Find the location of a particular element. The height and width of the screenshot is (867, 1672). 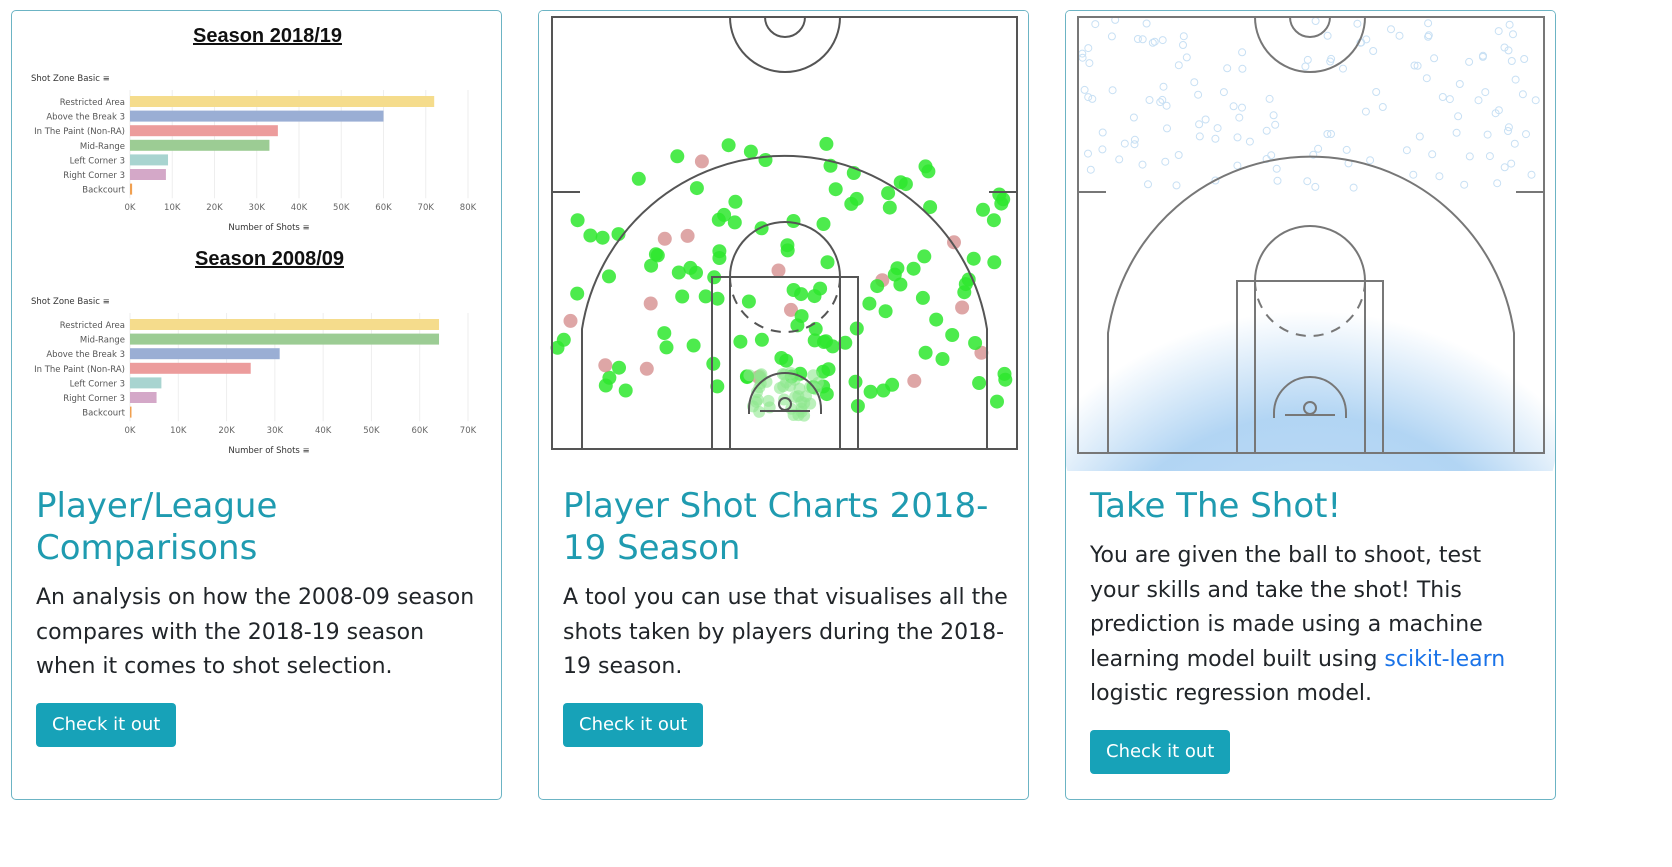

x-tick-label: 20K is located at coordinates (214, 208).